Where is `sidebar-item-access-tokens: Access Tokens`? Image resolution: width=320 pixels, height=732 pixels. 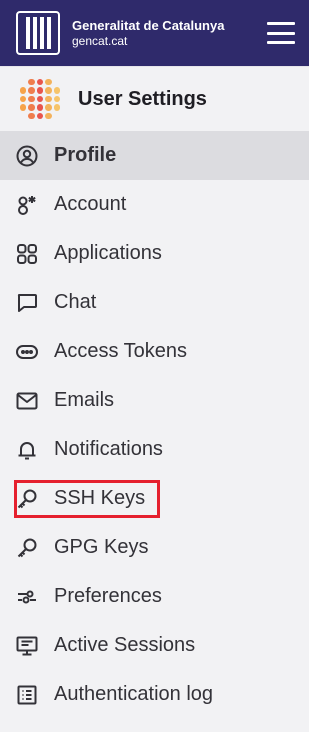
sidebar-item-access-tokens: Access Tokens is located at coordinates (154, 351).